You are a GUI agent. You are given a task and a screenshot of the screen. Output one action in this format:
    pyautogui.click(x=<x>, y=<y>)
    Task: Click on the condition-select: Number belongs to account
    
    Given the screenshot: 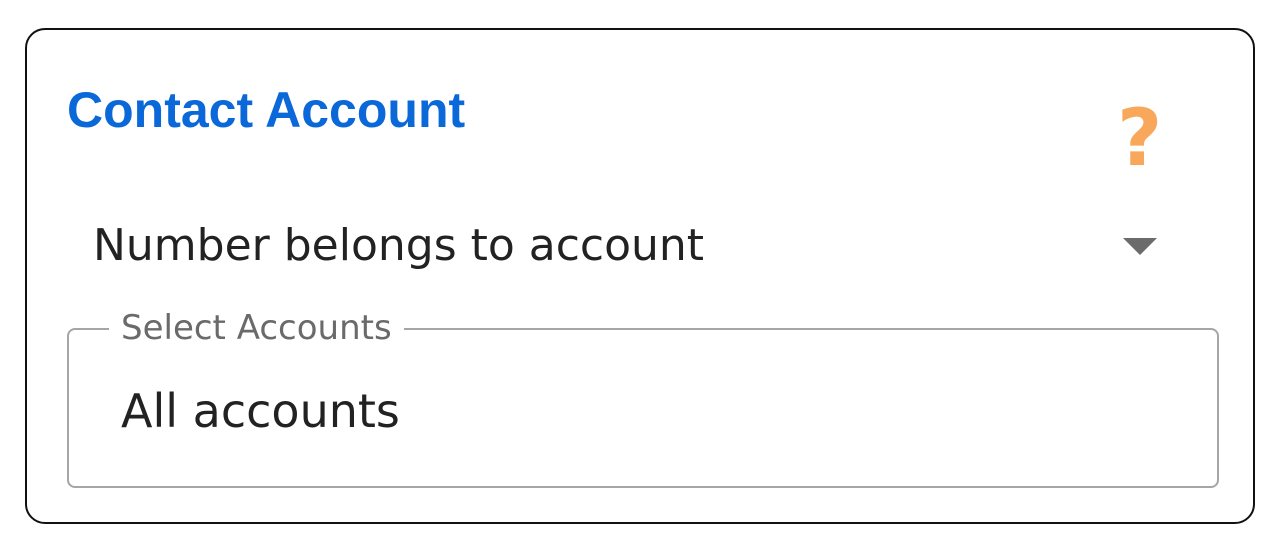 What is the action you would take?
    pyautogui.click(x=643, y=248)
    